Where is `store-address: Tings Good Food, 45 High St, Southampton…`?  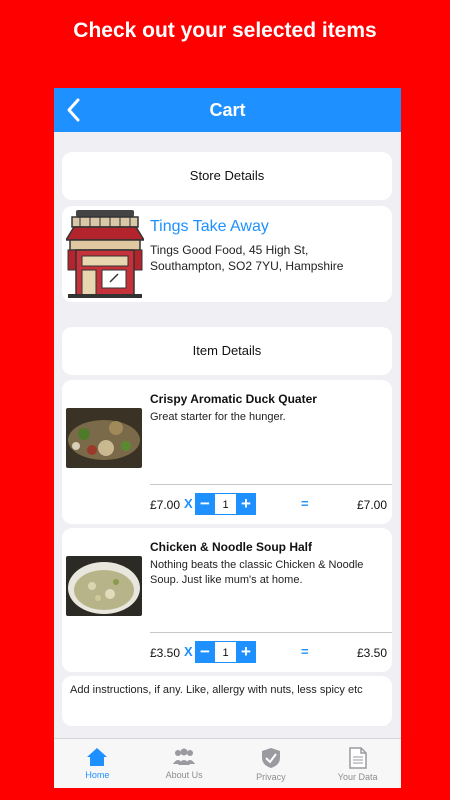
store-address: Tings Good Food, 45 High St, Southampton… is located at coordinates (247, 258).